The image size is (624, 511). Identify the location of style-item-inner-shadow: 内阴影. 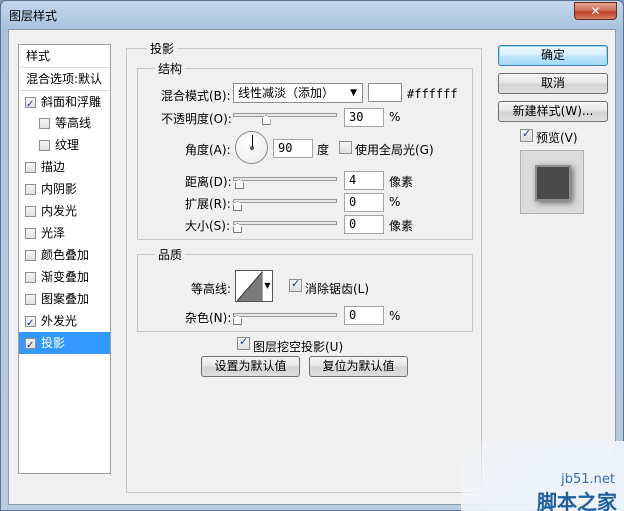
(64, 189).